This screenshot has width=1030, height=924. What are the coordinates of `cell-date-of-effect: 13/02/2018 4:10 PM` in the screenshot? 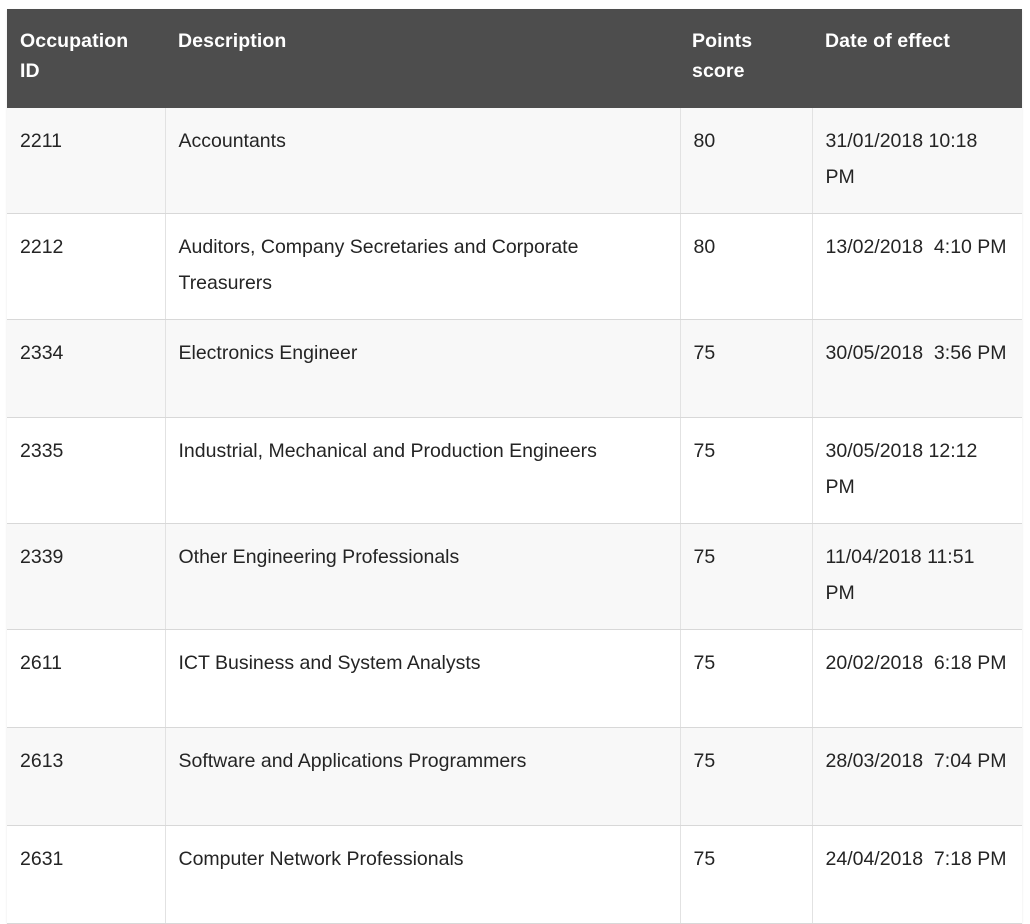 It's located at (917, 266).